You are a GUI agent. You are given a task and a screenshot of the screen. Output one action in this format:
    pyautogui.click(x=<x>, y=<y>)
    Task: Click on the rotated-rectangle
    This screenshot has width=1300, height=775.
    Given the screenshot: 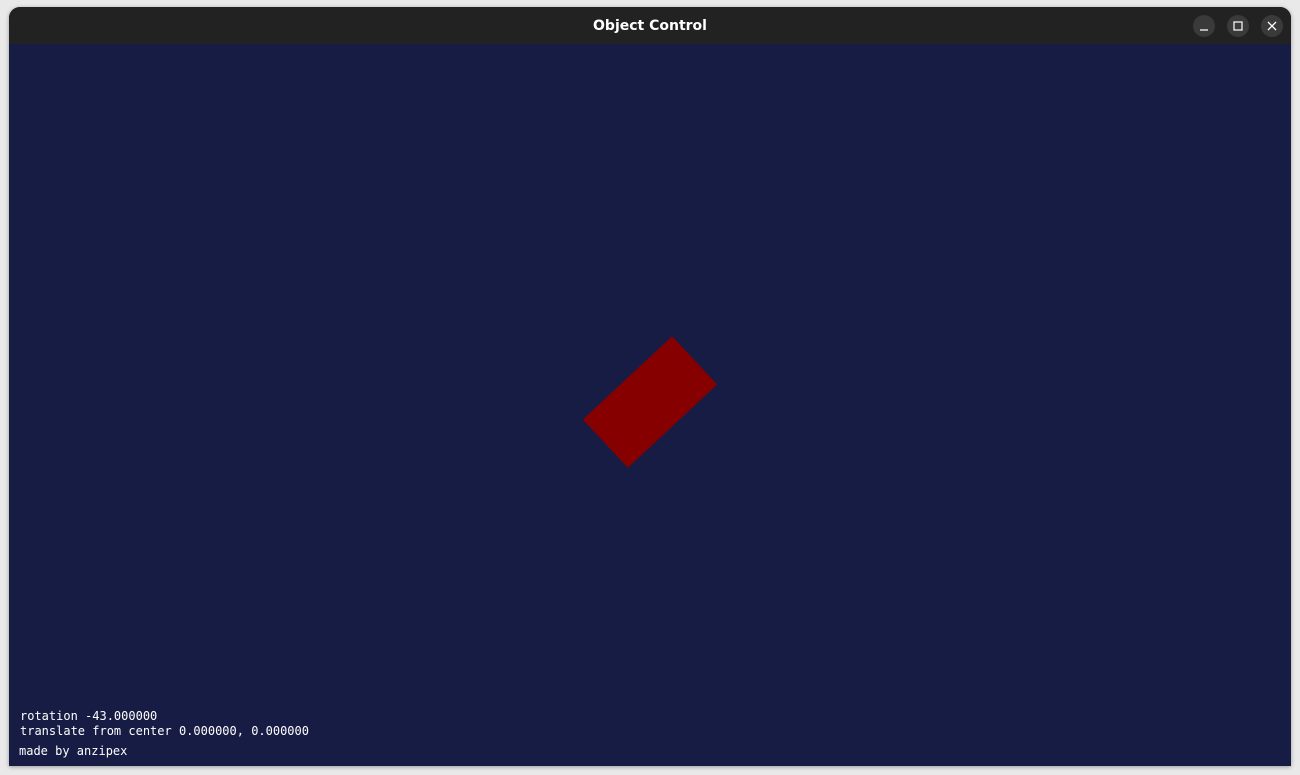 What is the action you would take?
    pyautogui.click(x=650, y=402)
    